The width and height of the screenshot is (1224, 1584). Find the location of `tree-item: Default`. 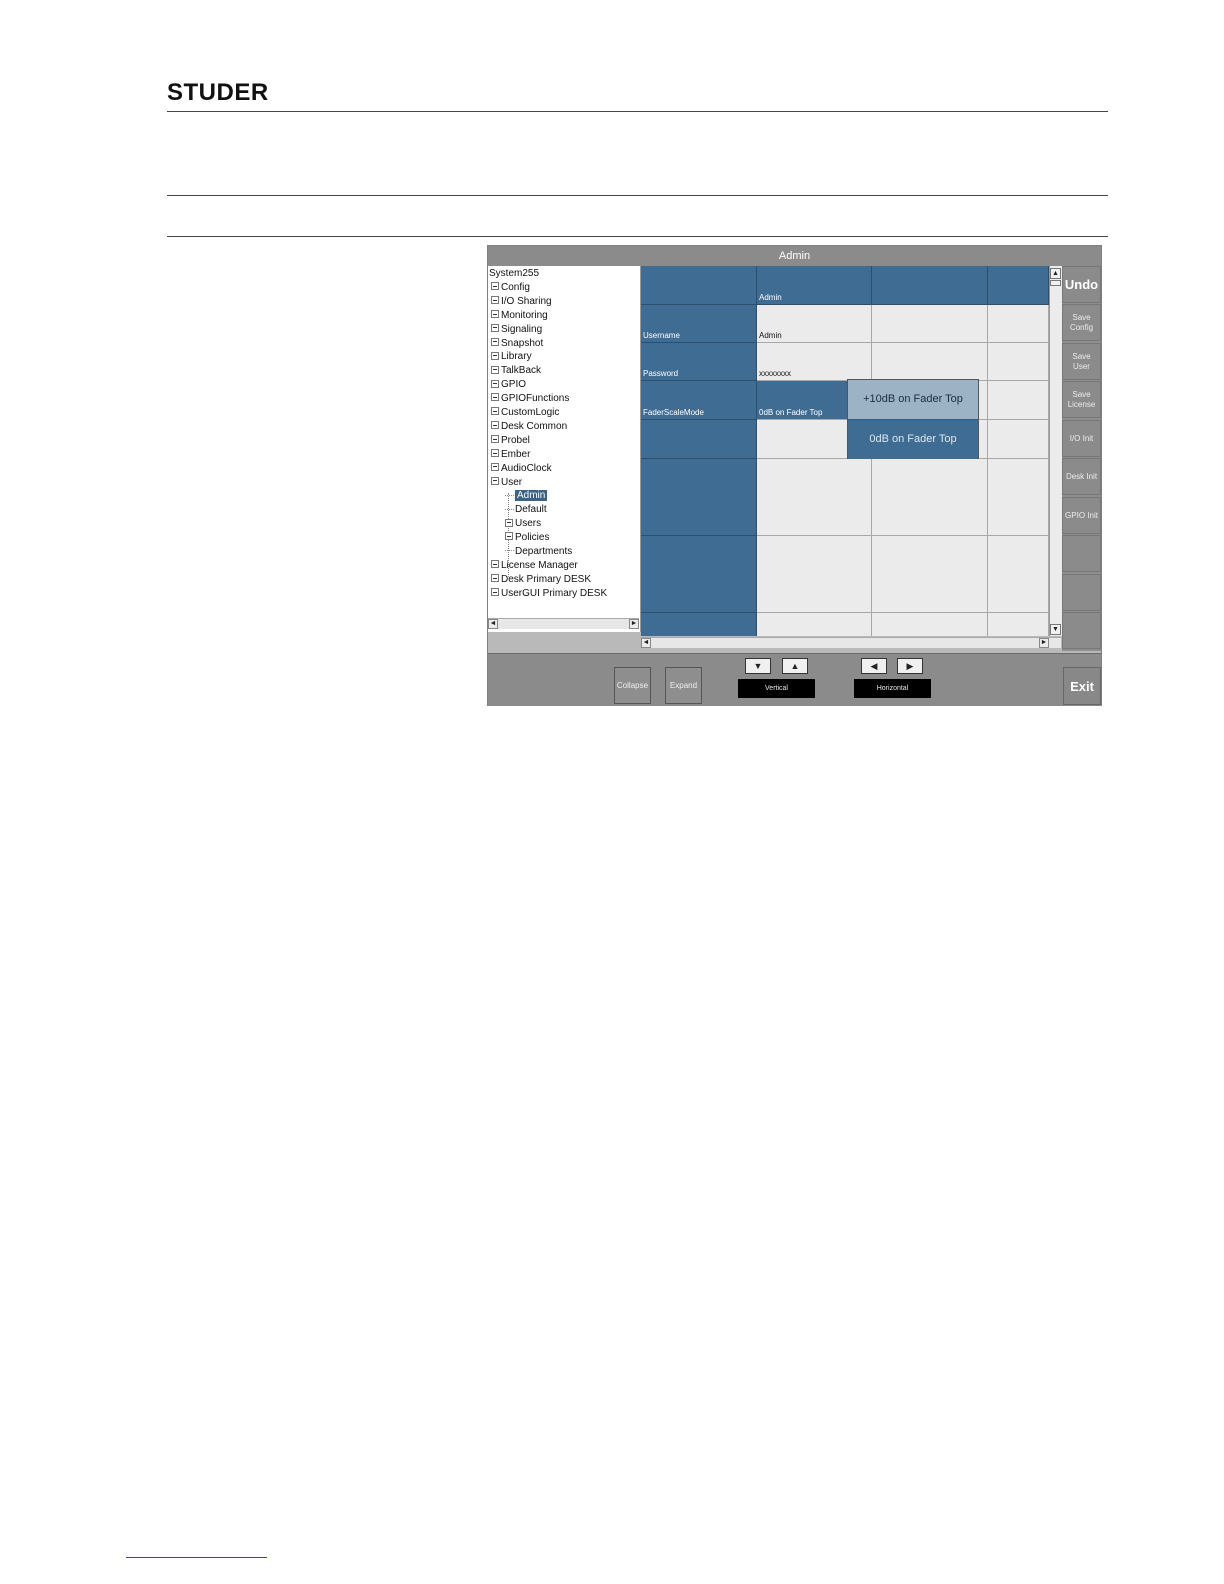

tree-item: Default is located at coordinates (526, 509).